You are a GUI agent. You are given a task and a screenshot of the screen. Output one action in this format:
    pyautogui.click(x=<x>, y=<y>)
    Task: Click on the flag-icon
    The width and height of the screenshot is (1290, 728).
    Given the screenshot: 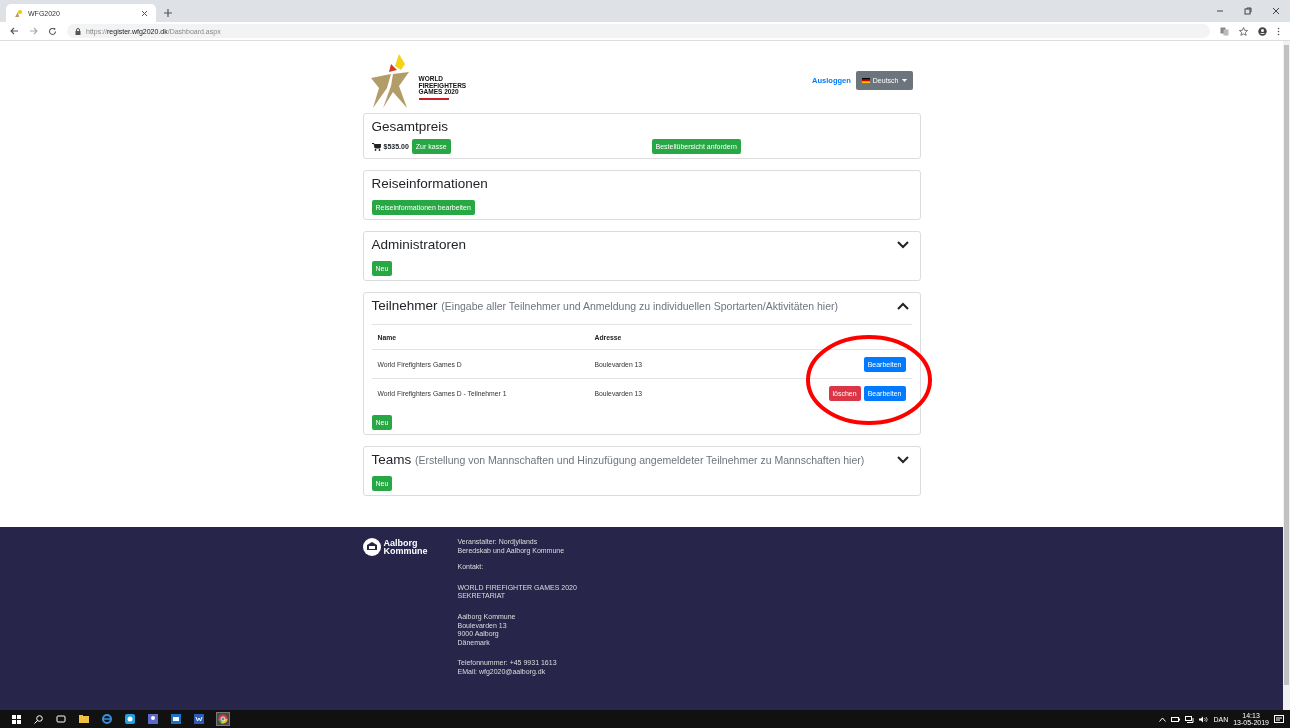 What is the action you would take?
    pyautogui.click(x=865, y=80)
    